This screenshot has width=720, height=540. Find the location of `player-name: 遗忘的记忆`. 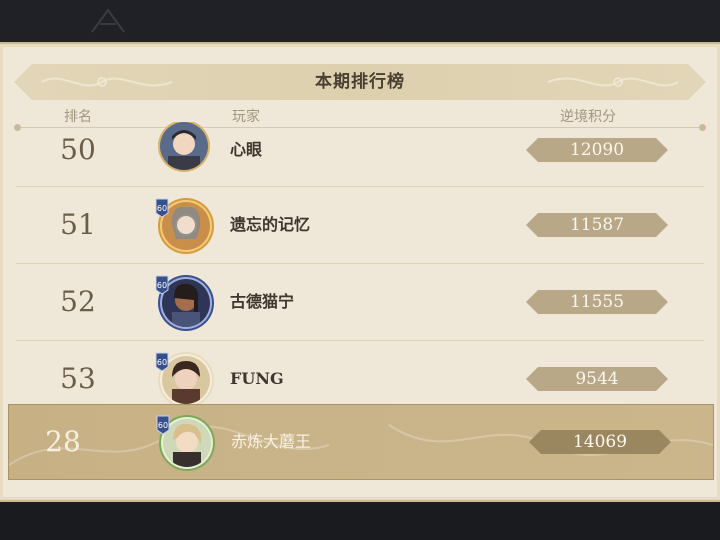

player-name: 遗忘的记忆 is located at coordinates (270, 224).